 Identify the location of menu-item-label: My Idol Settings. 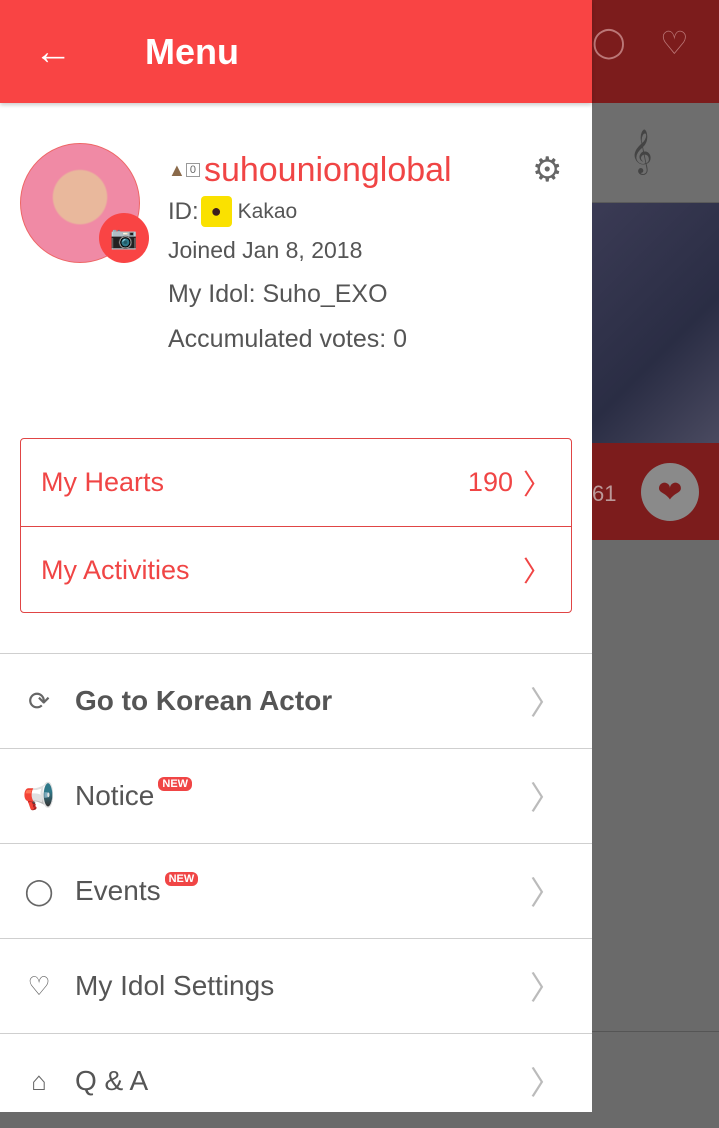
(175, 985).